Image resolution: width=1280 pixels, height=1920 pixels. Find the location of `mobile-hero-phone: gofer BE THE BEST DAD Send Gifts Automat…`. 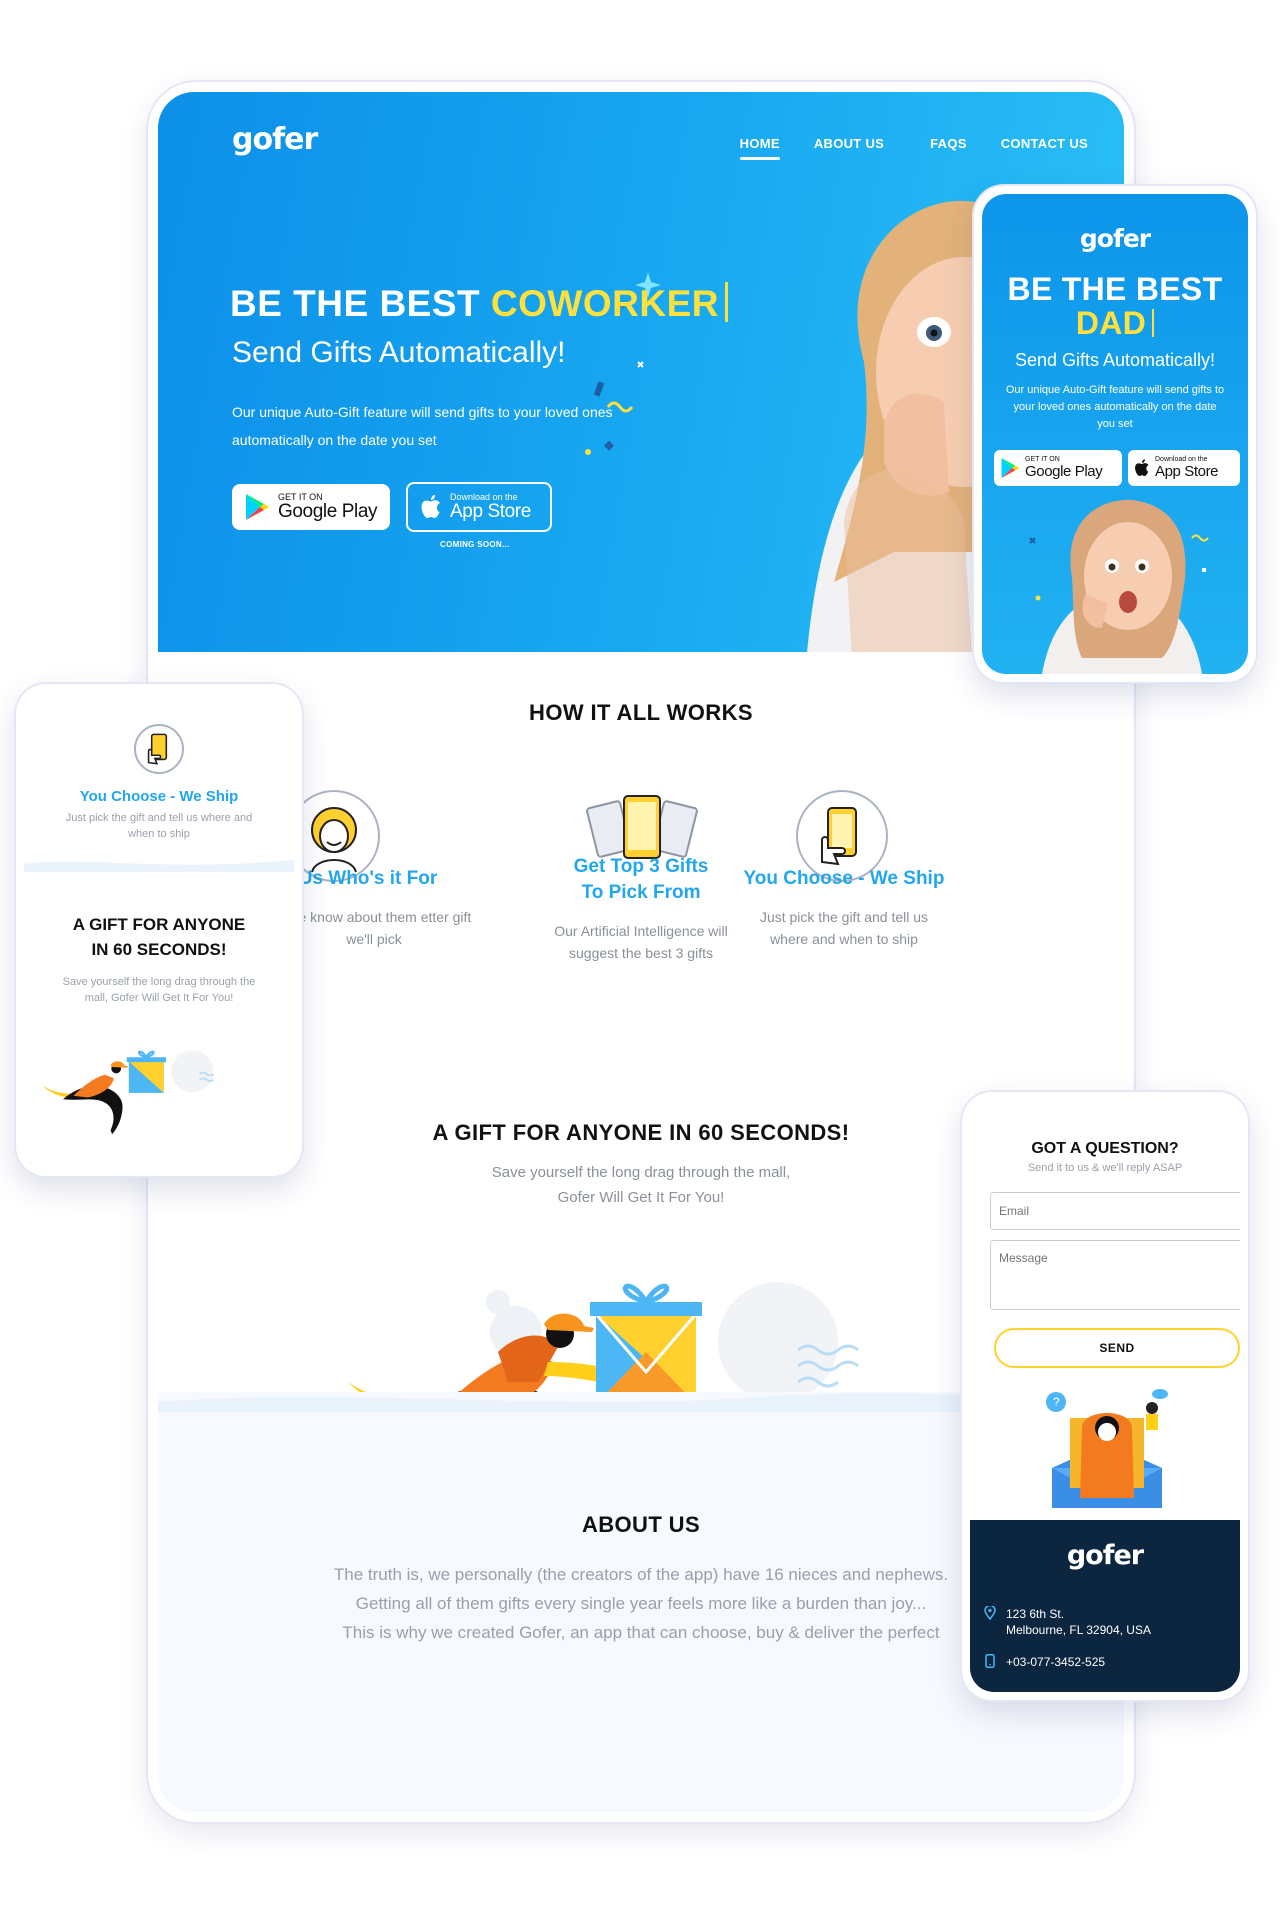

mobile-hero-phone: gofer BE THE BEST DAD Send Gifts Automat… is located at coordinates (1115, 434).